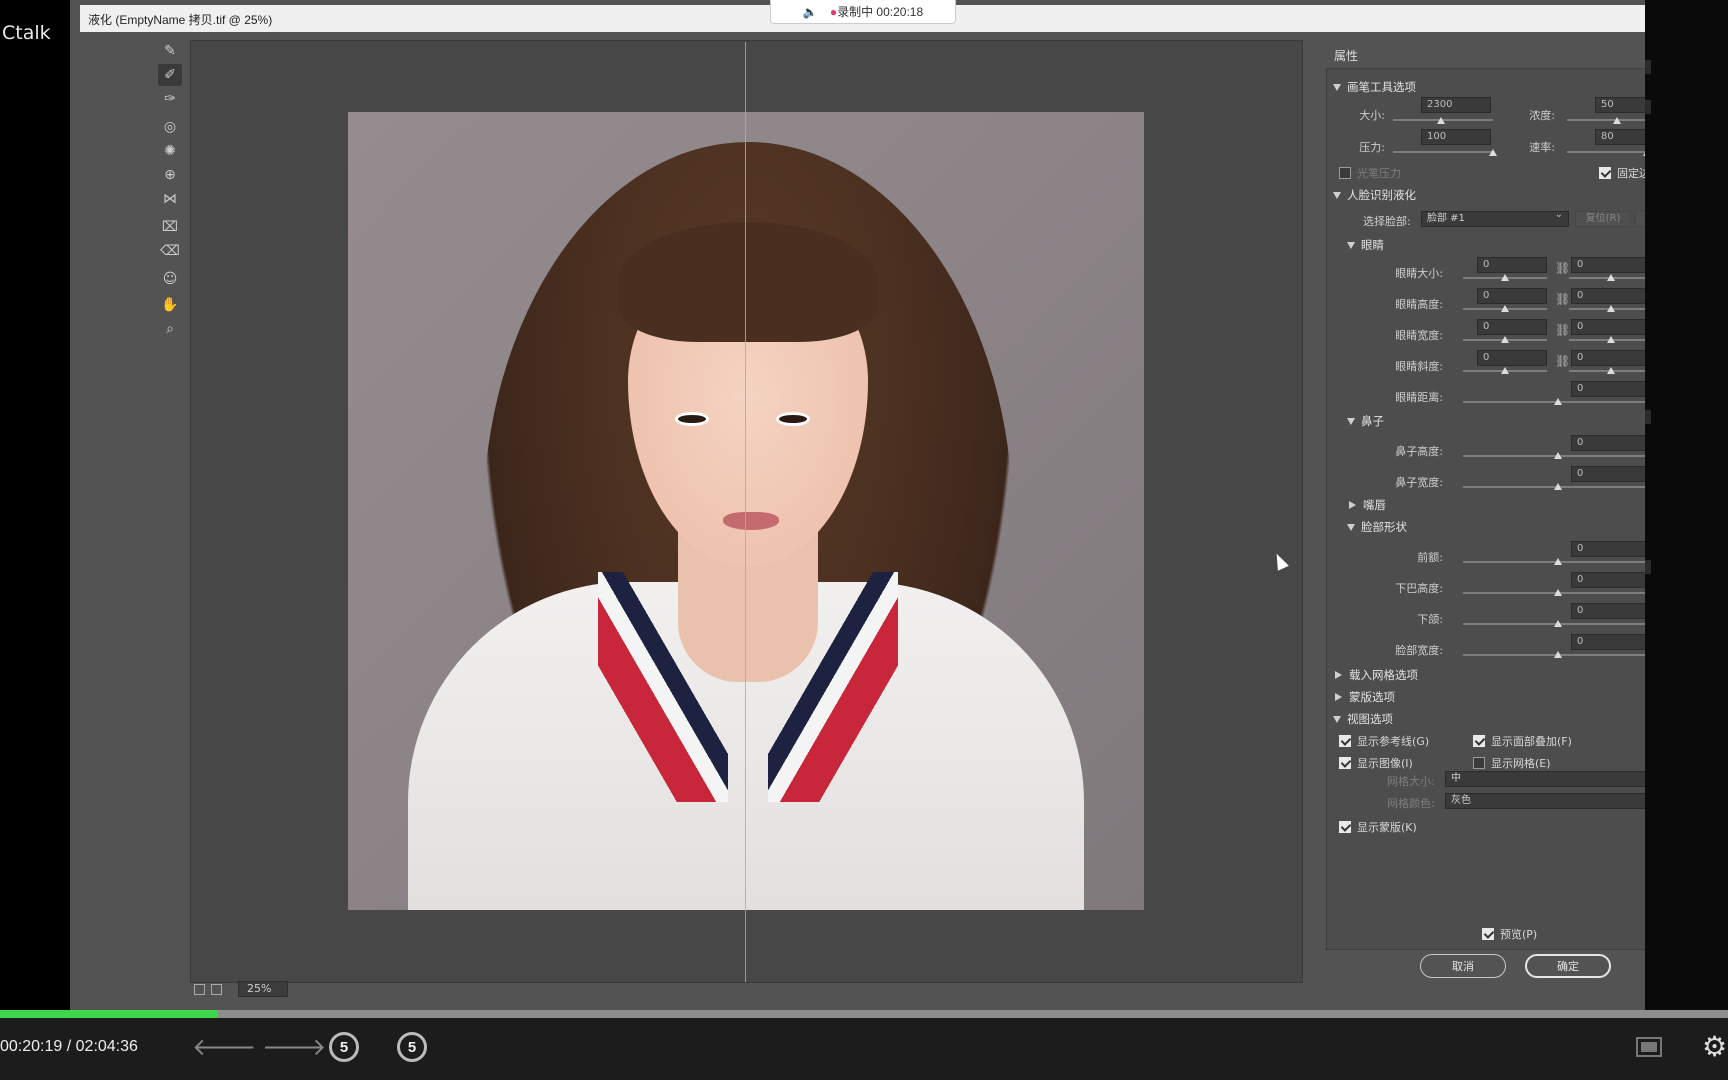  Describe the element at coordinates (1376, 763) in the screenshot. I see `show-image-checkbox: 显示图像(I)` at that location.